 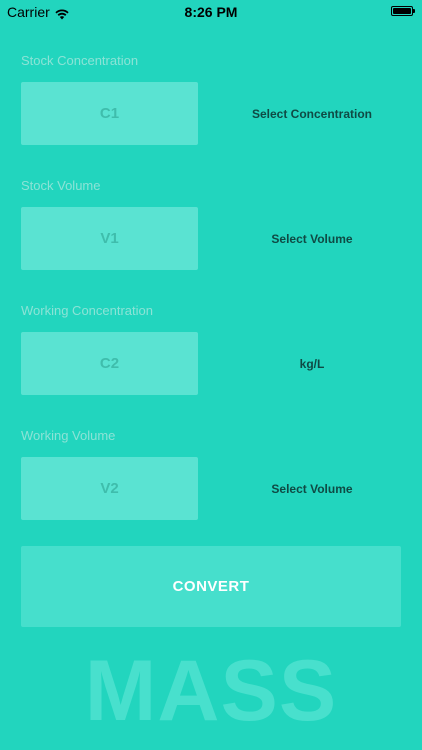 I want to click on c2-input: C2, so click(x=109, y=363).